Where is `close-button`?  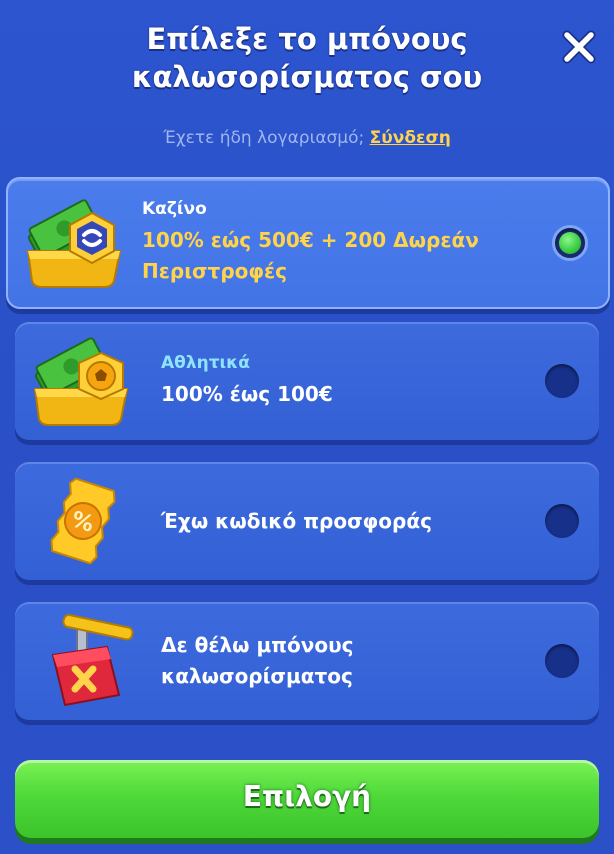
close-button is located at coordinates (579, 47).